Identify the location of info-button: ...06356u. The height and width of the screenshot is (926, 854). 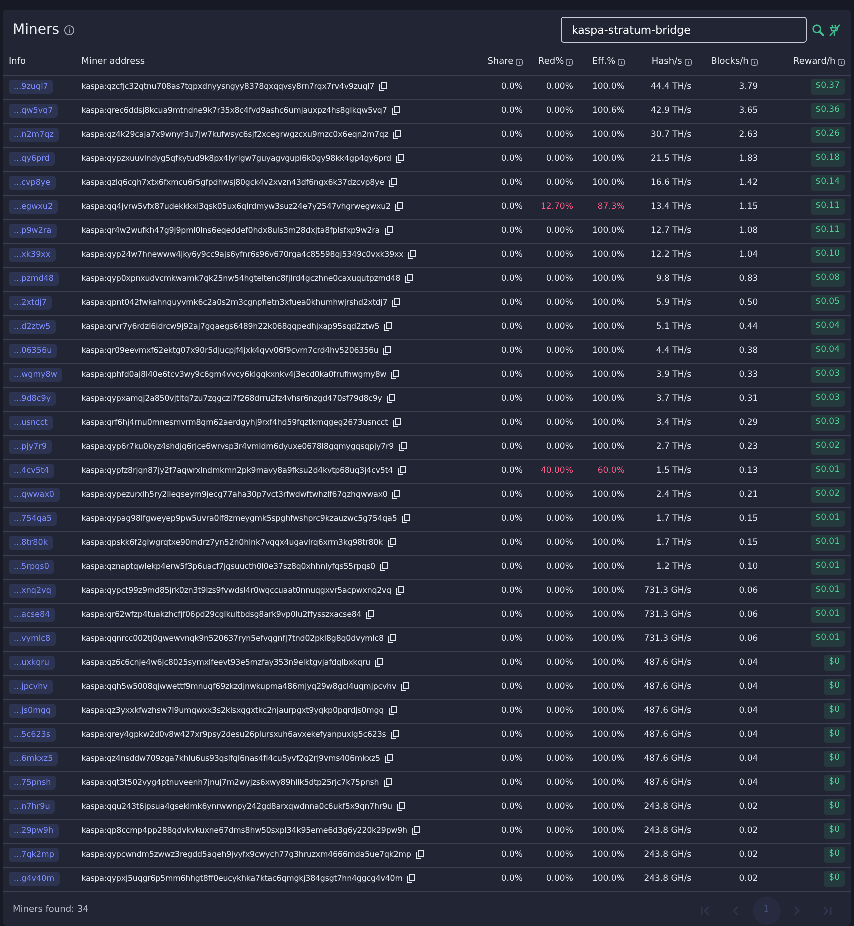
(33, 351).